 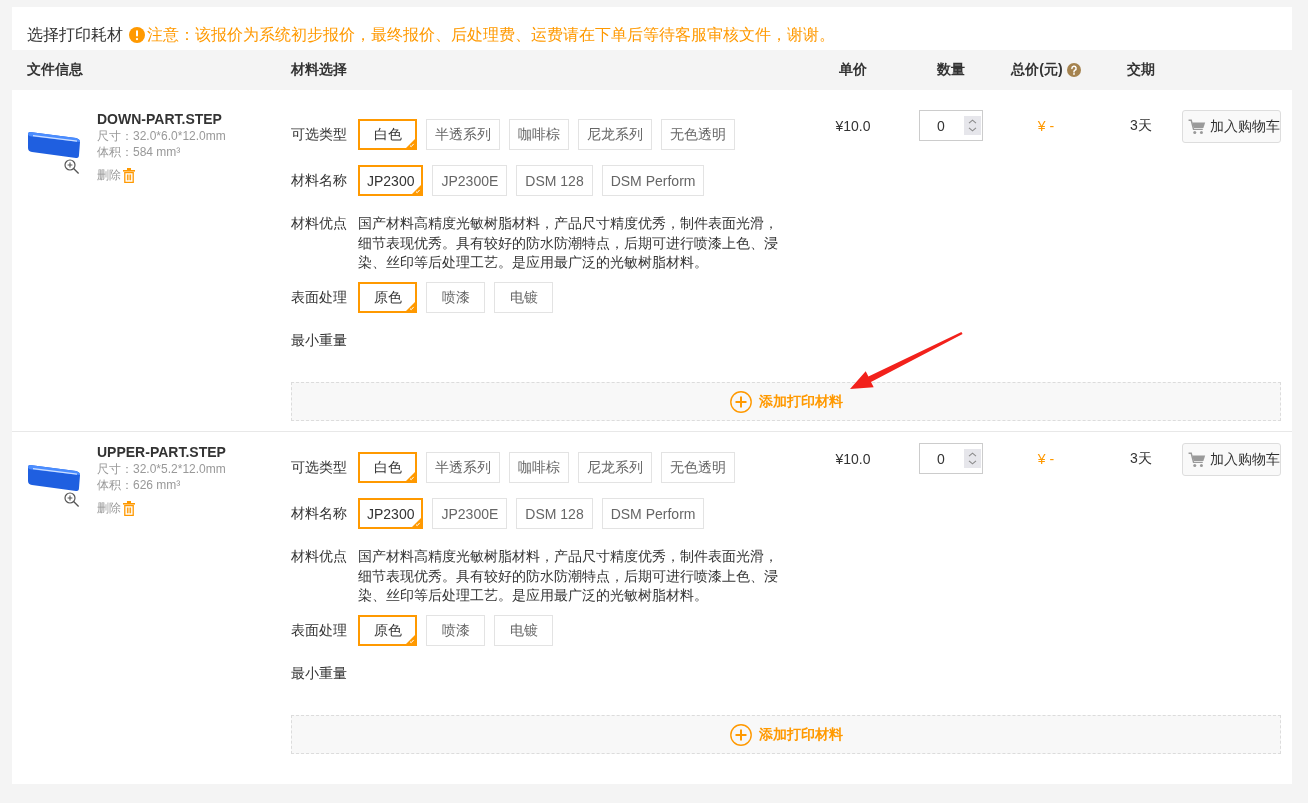 I want to click on column-header: 交期, so click(x=1141, y=70).